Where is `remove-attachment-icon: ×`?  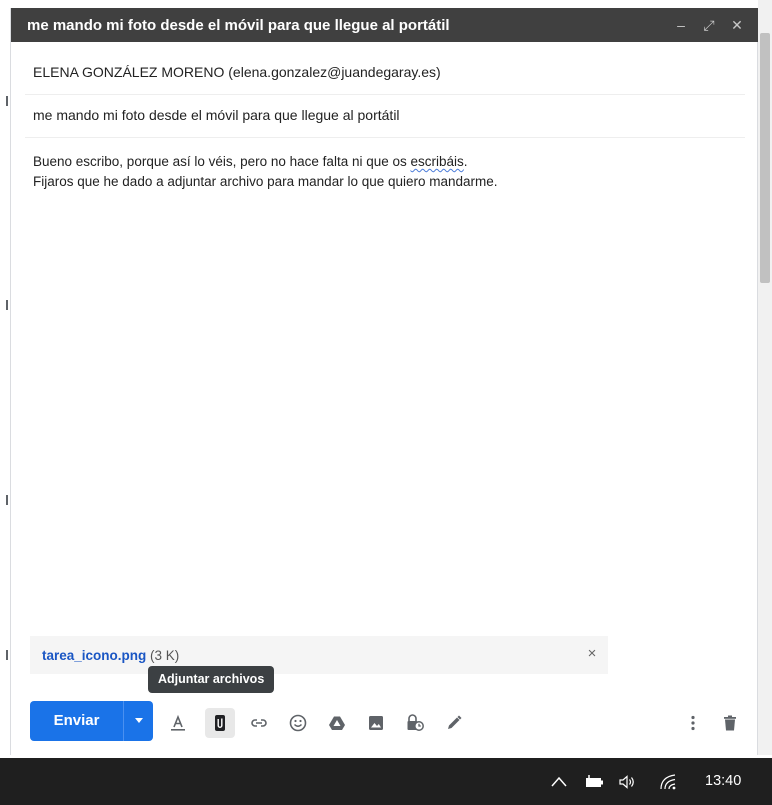
remove-attachment-icon: × is located at coordinates (592, 654).